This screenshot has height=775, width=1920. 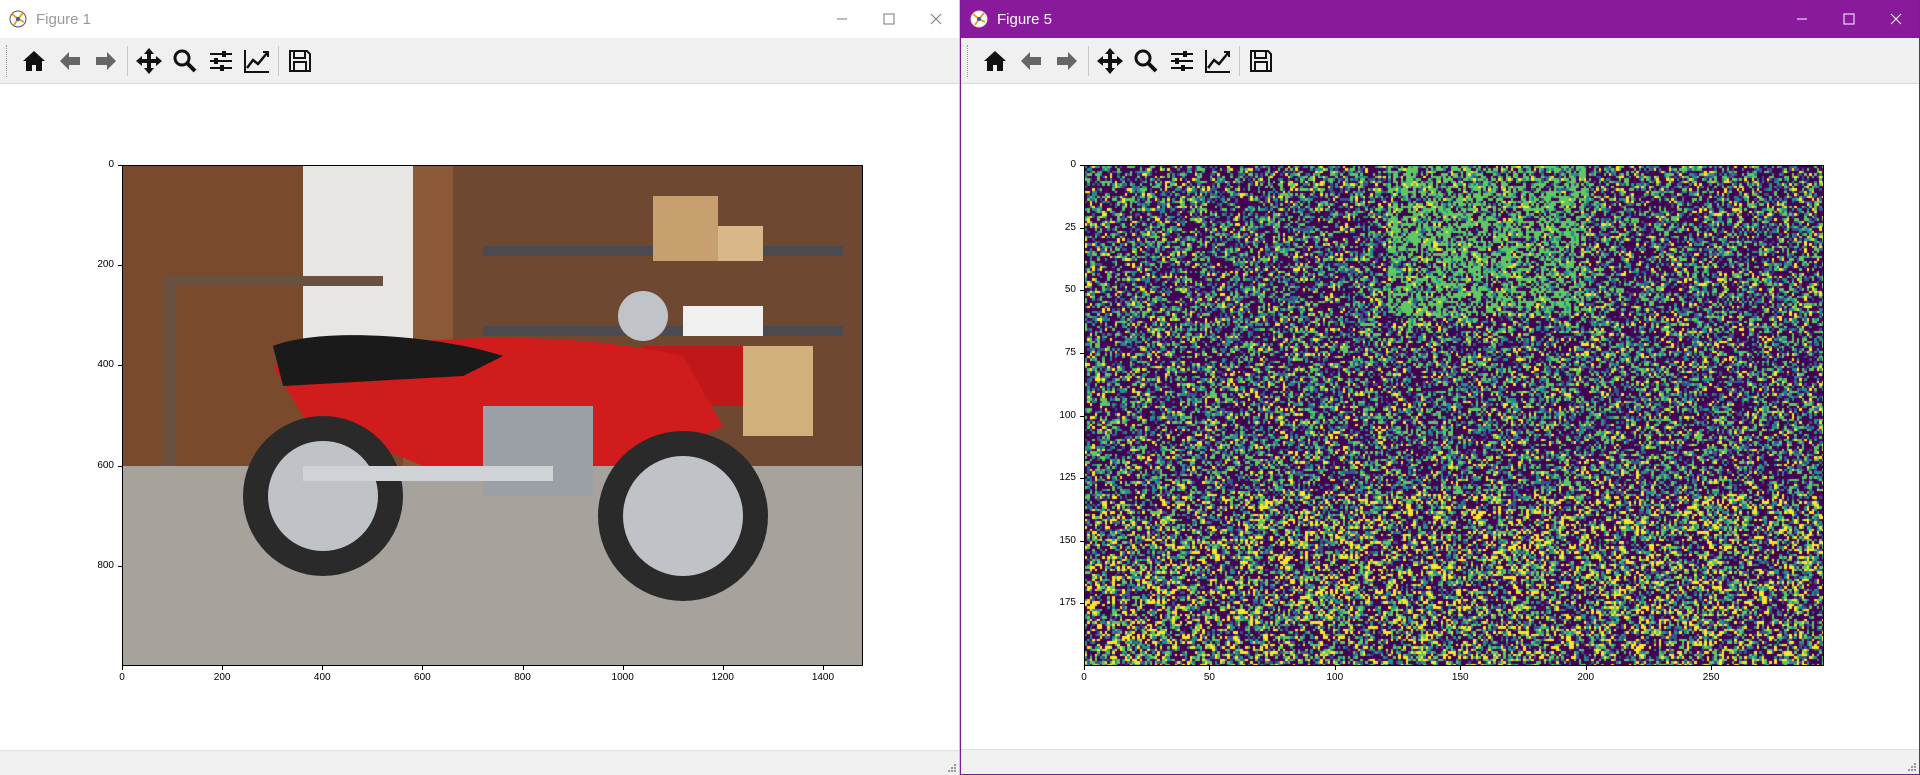 What do you see at coordinates (422, 677) in the screenshot?
I see `x-tick-label: 600` at bounding box center [422, 677].